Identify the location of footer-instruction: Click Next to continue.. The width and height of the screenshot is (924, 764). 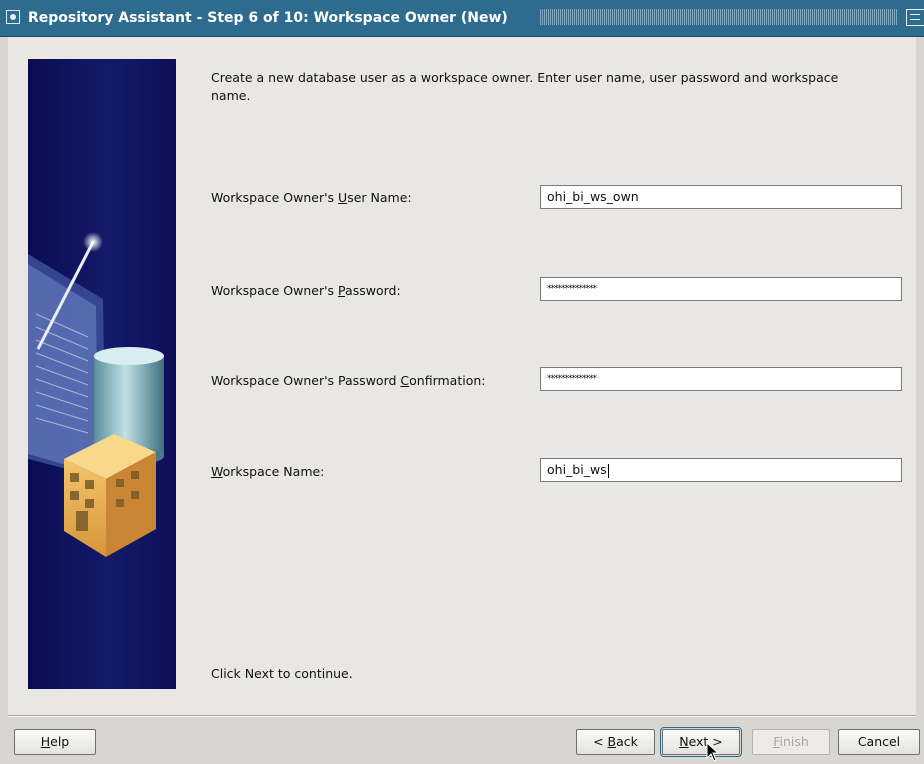
(282, 673).